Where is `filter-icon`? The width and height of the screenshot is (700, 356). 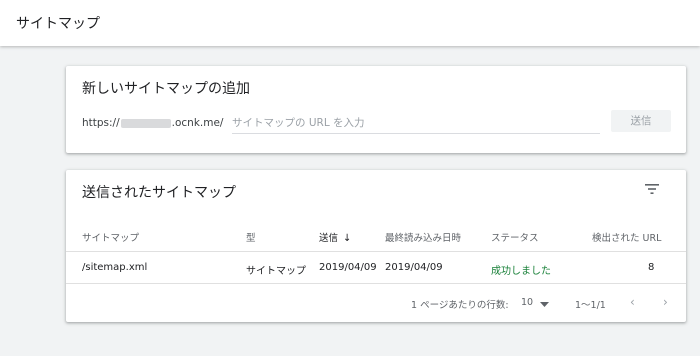
filter-icon is located at coordinates (652, 189).